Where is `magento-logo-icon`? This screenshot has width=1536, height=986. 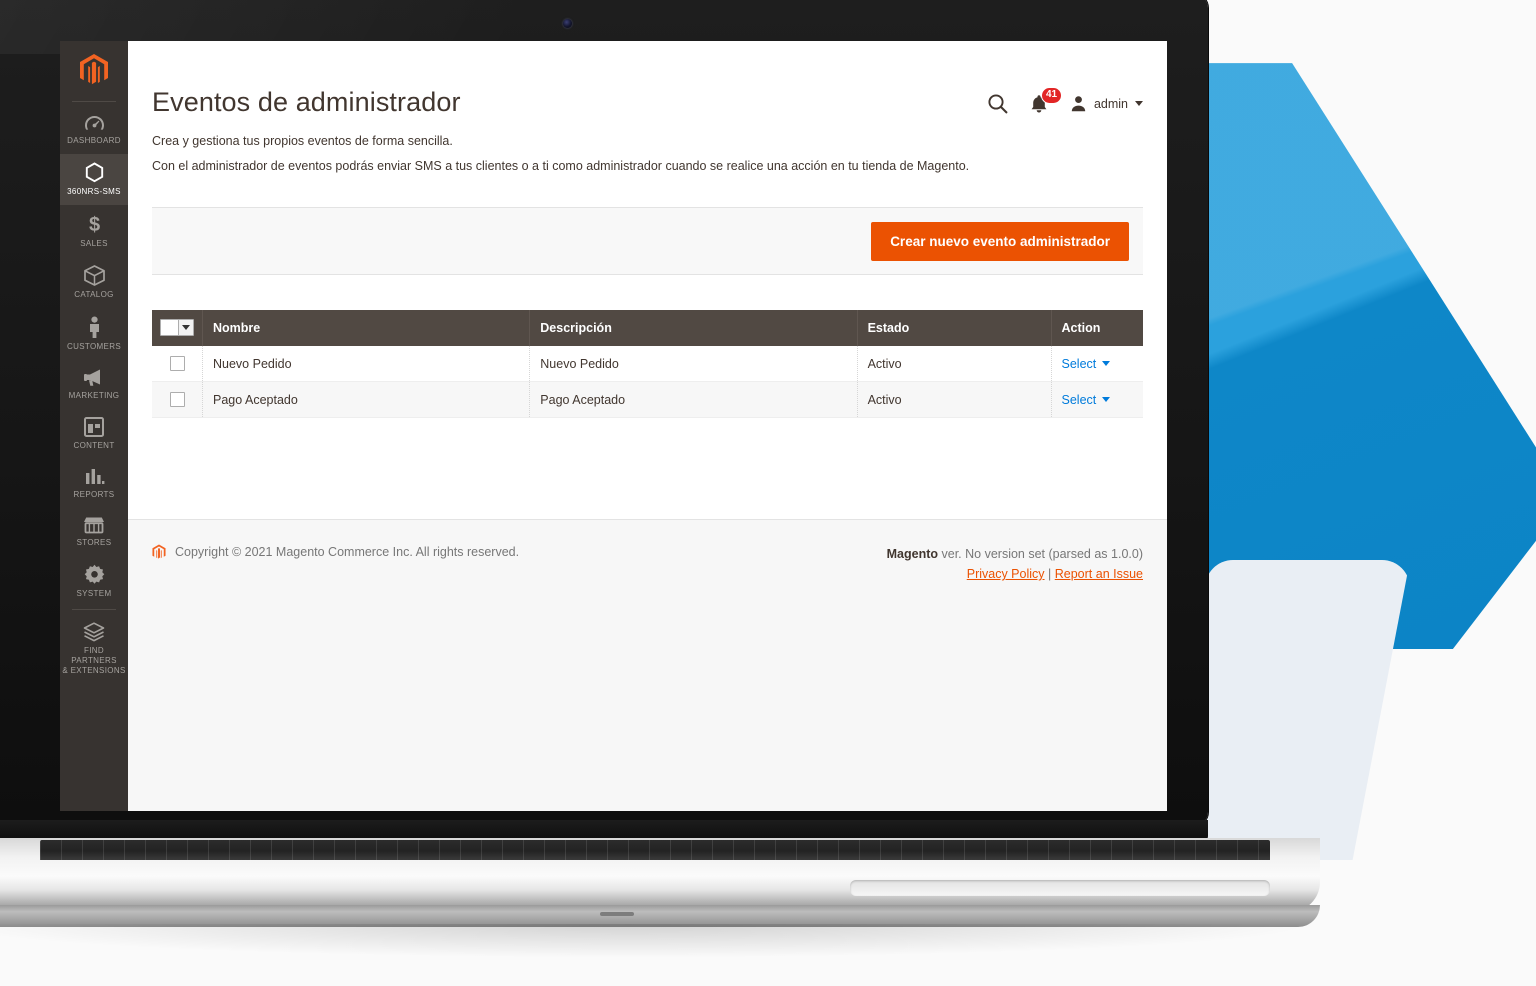
magento-logo-icon is located at coordinates (94, 70).